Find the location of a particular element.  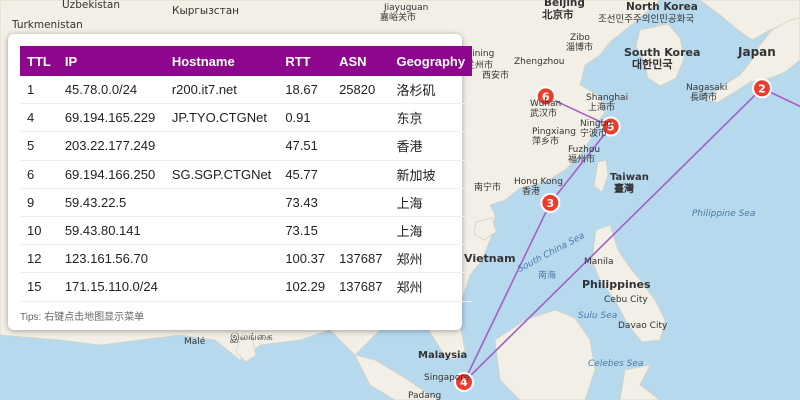

cell-ip: 69.194.165.229 is located at coordinates (111, 118).